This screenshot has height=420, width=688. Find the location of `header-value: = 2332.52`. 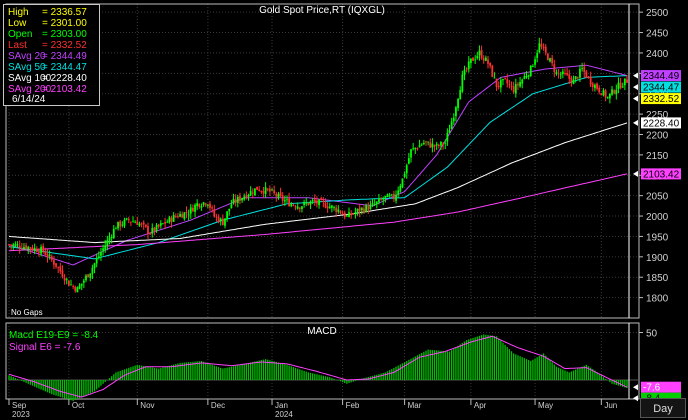

header-value: = 2332.52 is located at coordinates (64, 45).